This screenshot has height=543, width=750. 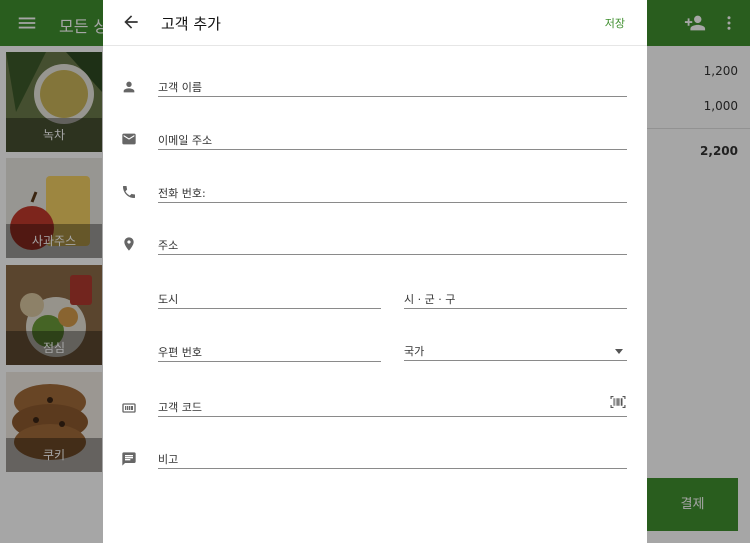 I want to click on arrow-left-icon, so click(x=131, y=22).